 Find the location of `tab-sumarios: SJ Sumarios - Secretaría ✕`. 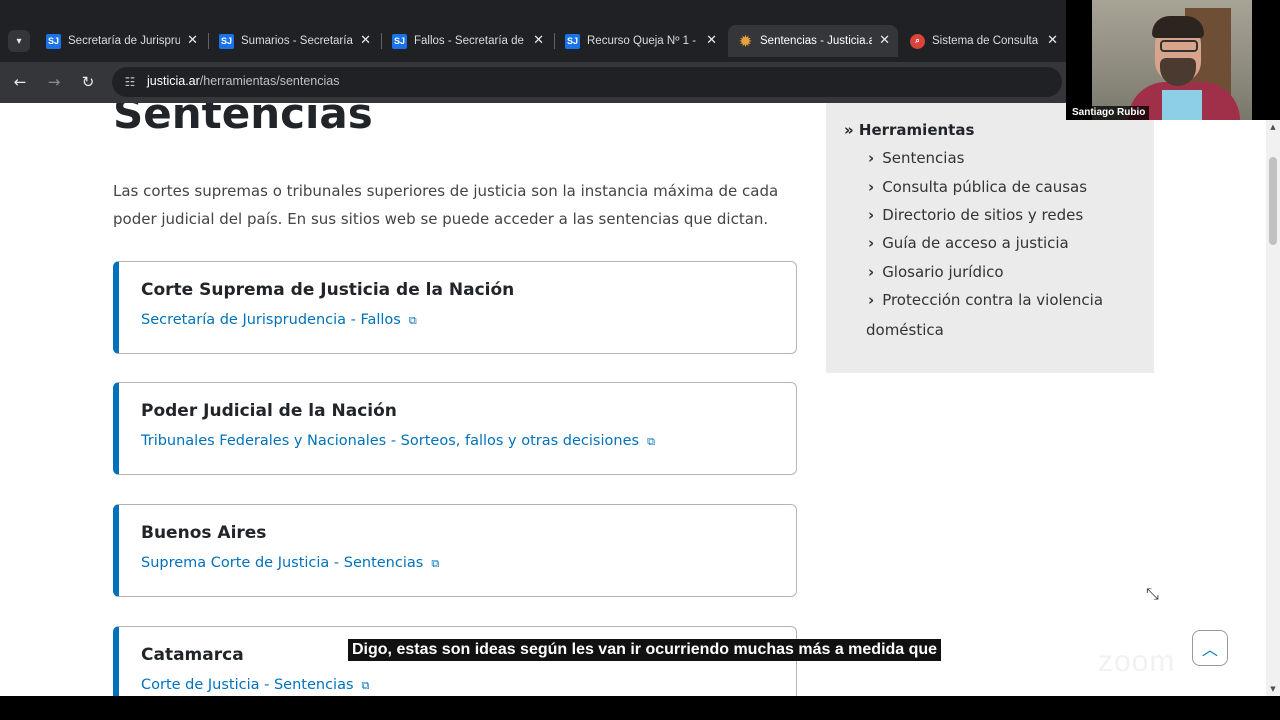

tab-sumarios: SJ Sumarios - Secretaría ✕ is located at coordinates (295, 41).